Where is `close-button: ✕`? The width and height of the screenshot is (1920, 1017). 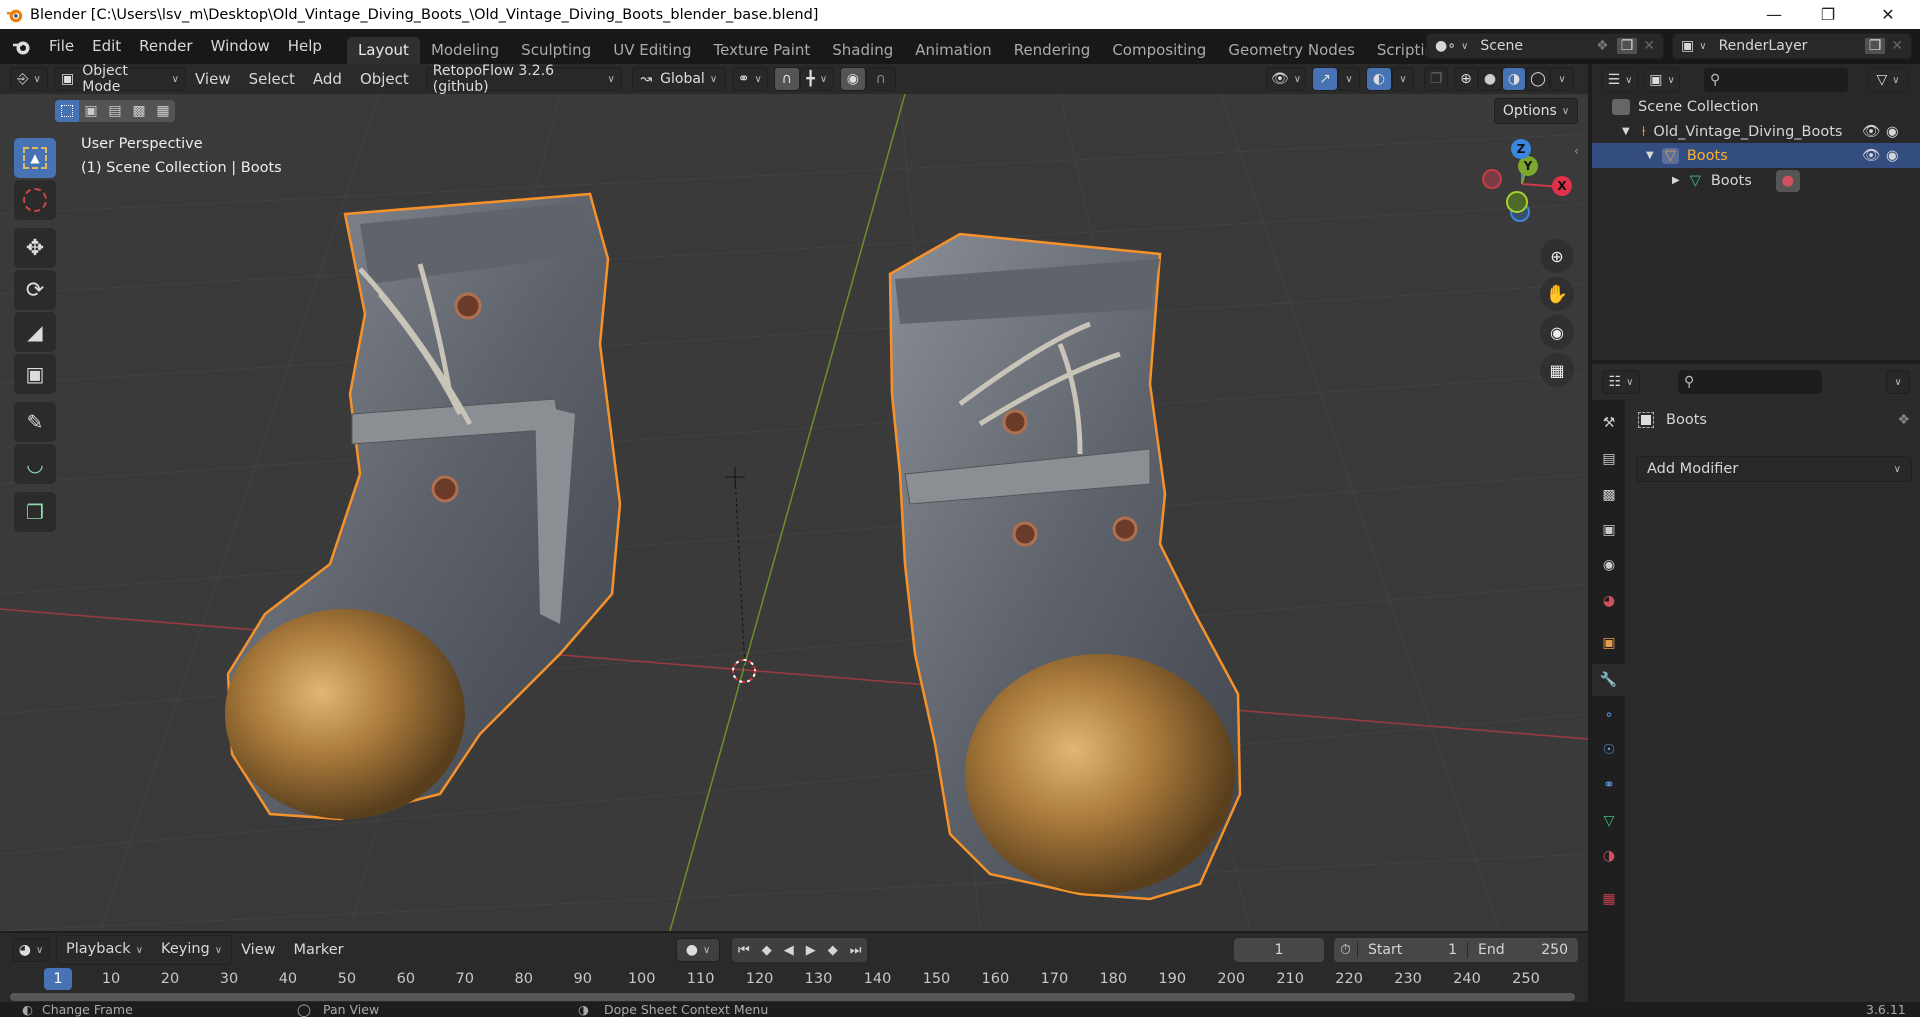 close-button: ✕ is located at coordinates (1888, 14).